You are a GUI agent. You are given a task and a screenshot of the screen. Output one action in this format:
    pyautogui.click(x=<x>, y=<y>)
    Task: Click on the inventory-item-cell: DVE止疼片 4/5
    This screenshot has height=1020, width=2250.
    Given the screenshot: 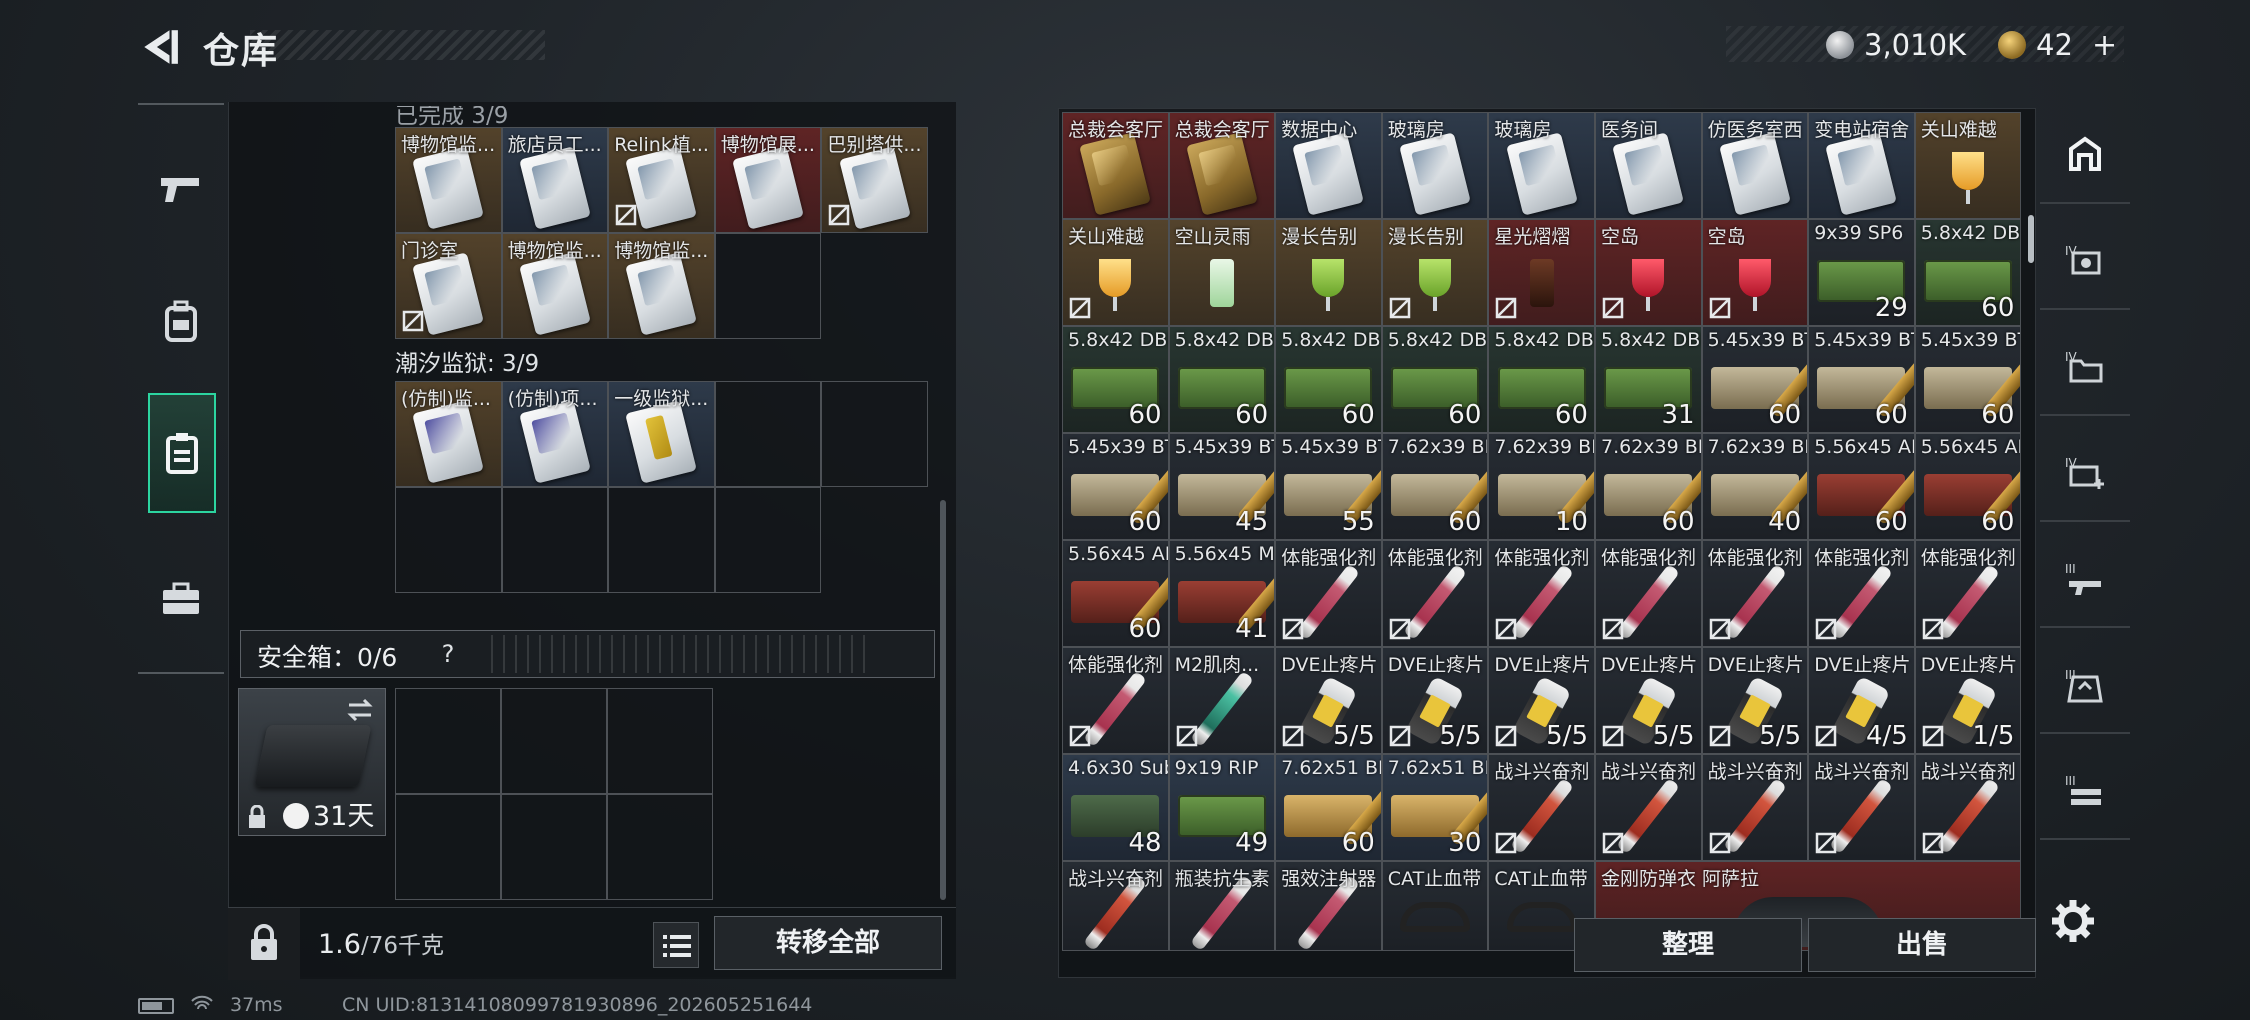 What is the action you would take?
    pyautogui.click(x=1861, y=700)
    